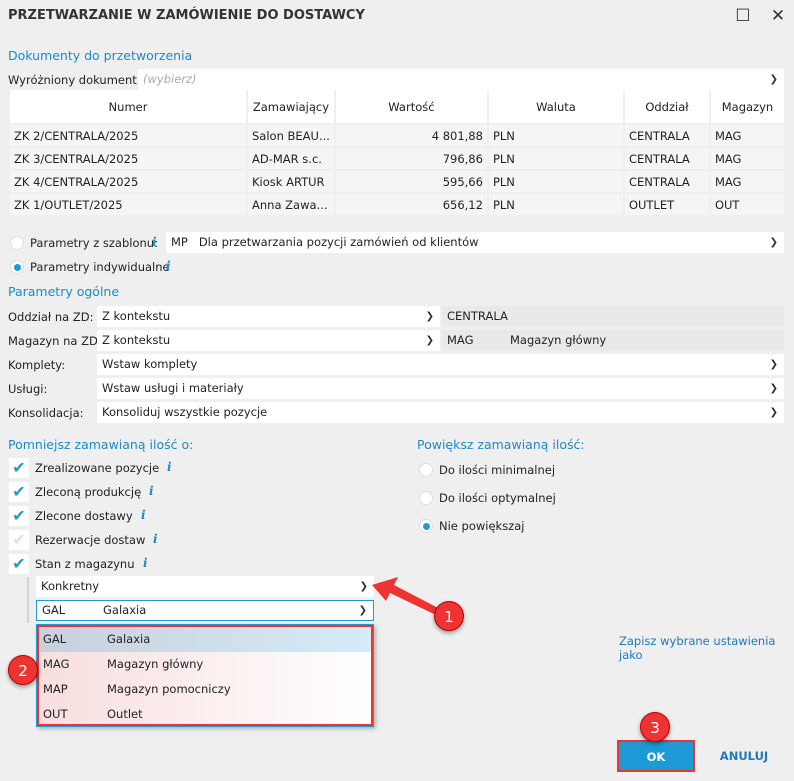 This screenshot has height=781, width=794. Describe the element at coordinates (555, 106) in the screenshot. I see `col-waluta: Waluta` at that location.